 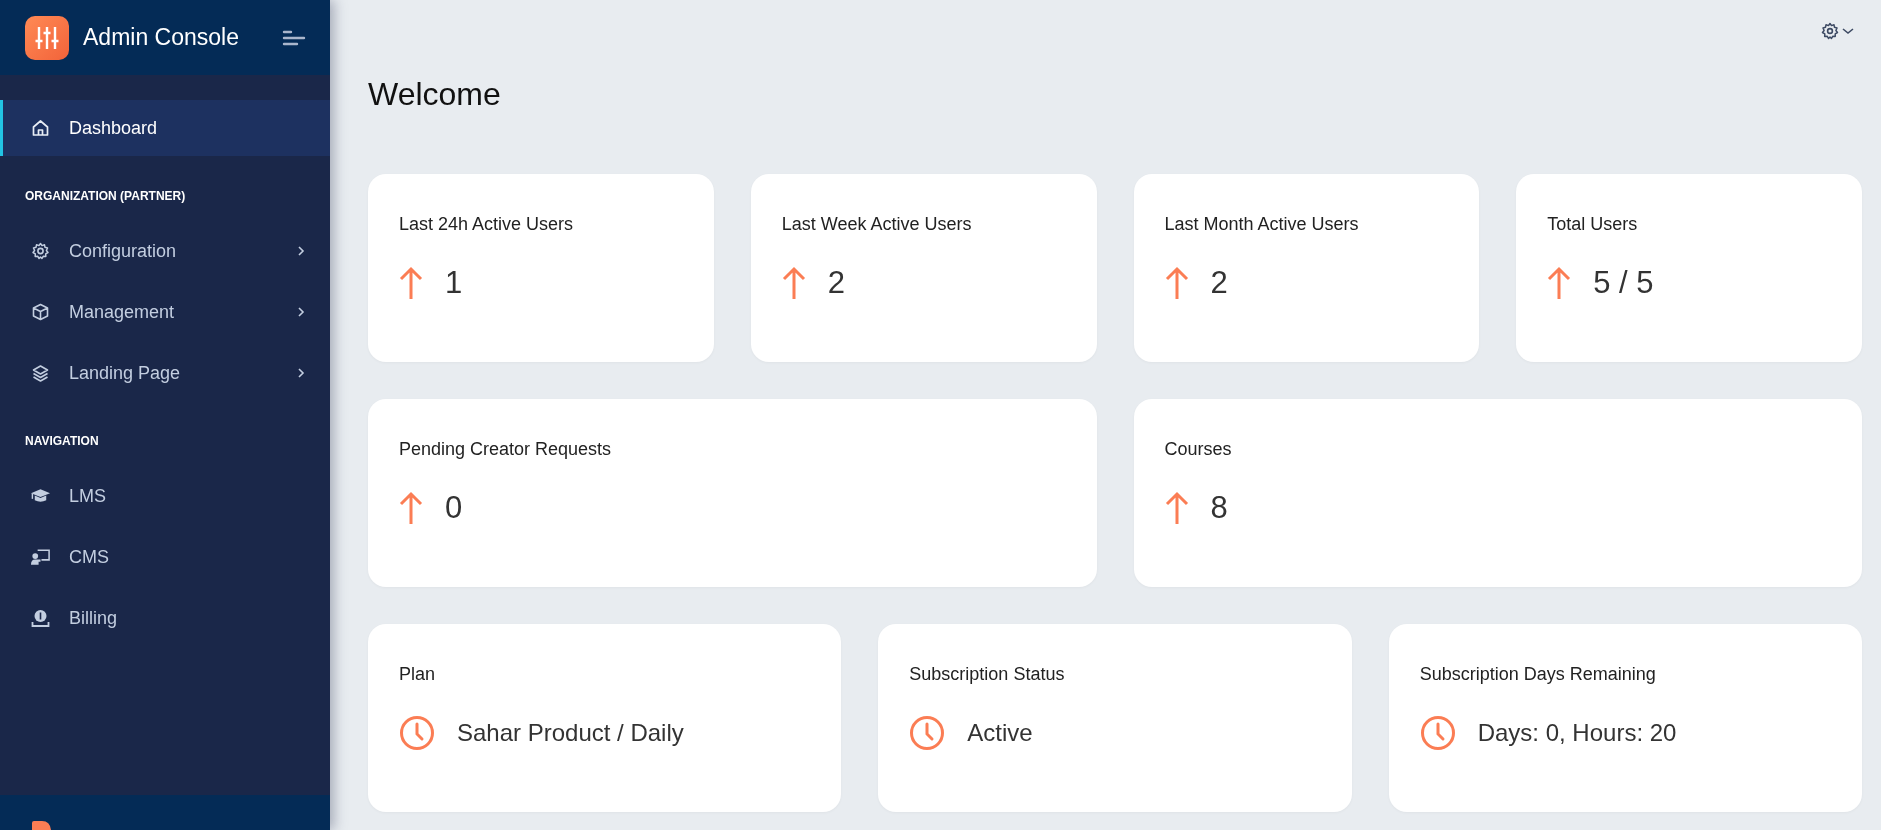 I want to click on card-title: Courses, so click(x=1198, y=449).